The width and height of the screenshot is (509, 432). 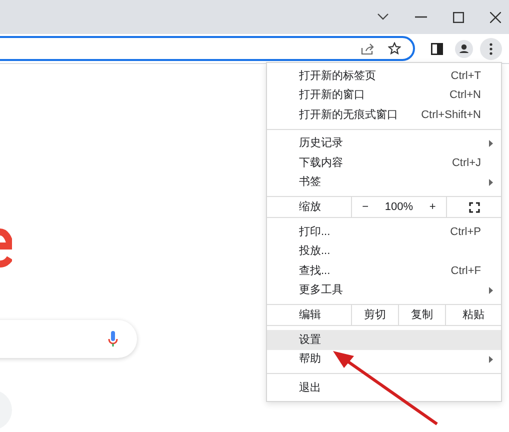 I want to click on fullscreen-icon, so click(x=474, y=207).